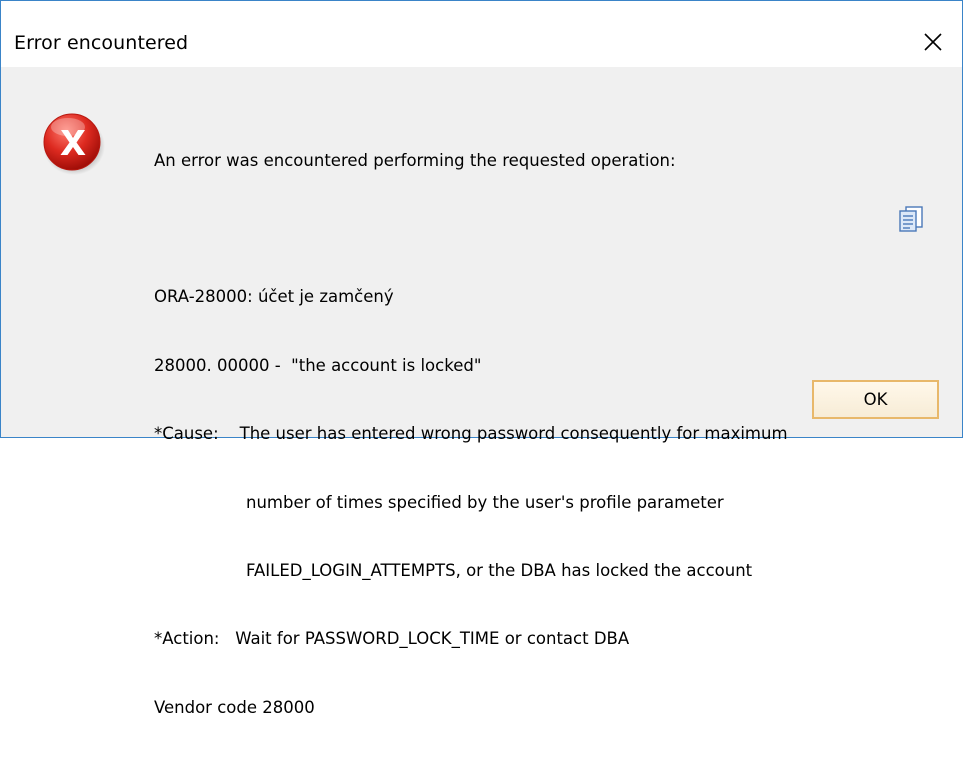 The image size is (963, 765). What do you see at coordinates (101, 43) in the screenshot?
I see `dialog-title: Error encountered` at bounding box center [101, 43].